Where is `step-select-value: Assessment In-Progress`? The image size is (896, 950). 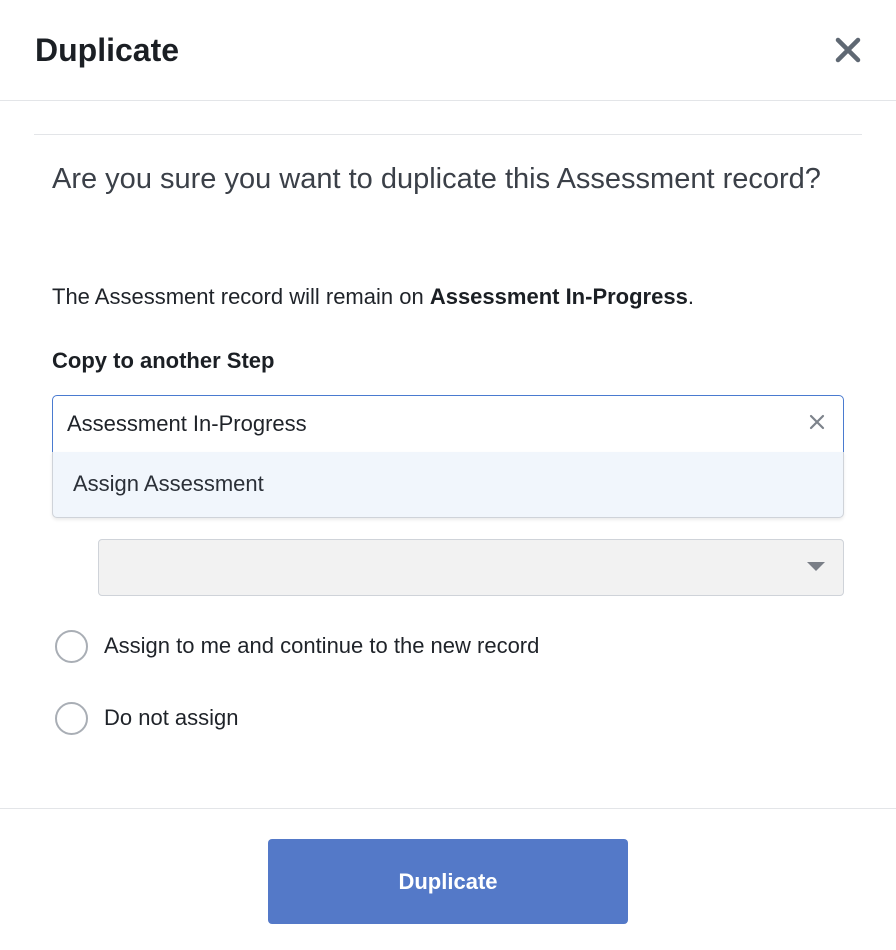
step-select-value: Assessment In-Progress is located at coordinates (187, 423).